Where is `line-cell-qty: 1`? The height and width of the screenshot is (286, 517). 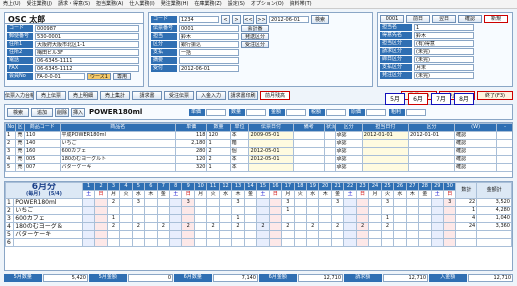 line-cell-qty: 1 is located at coordinates (218, 167).